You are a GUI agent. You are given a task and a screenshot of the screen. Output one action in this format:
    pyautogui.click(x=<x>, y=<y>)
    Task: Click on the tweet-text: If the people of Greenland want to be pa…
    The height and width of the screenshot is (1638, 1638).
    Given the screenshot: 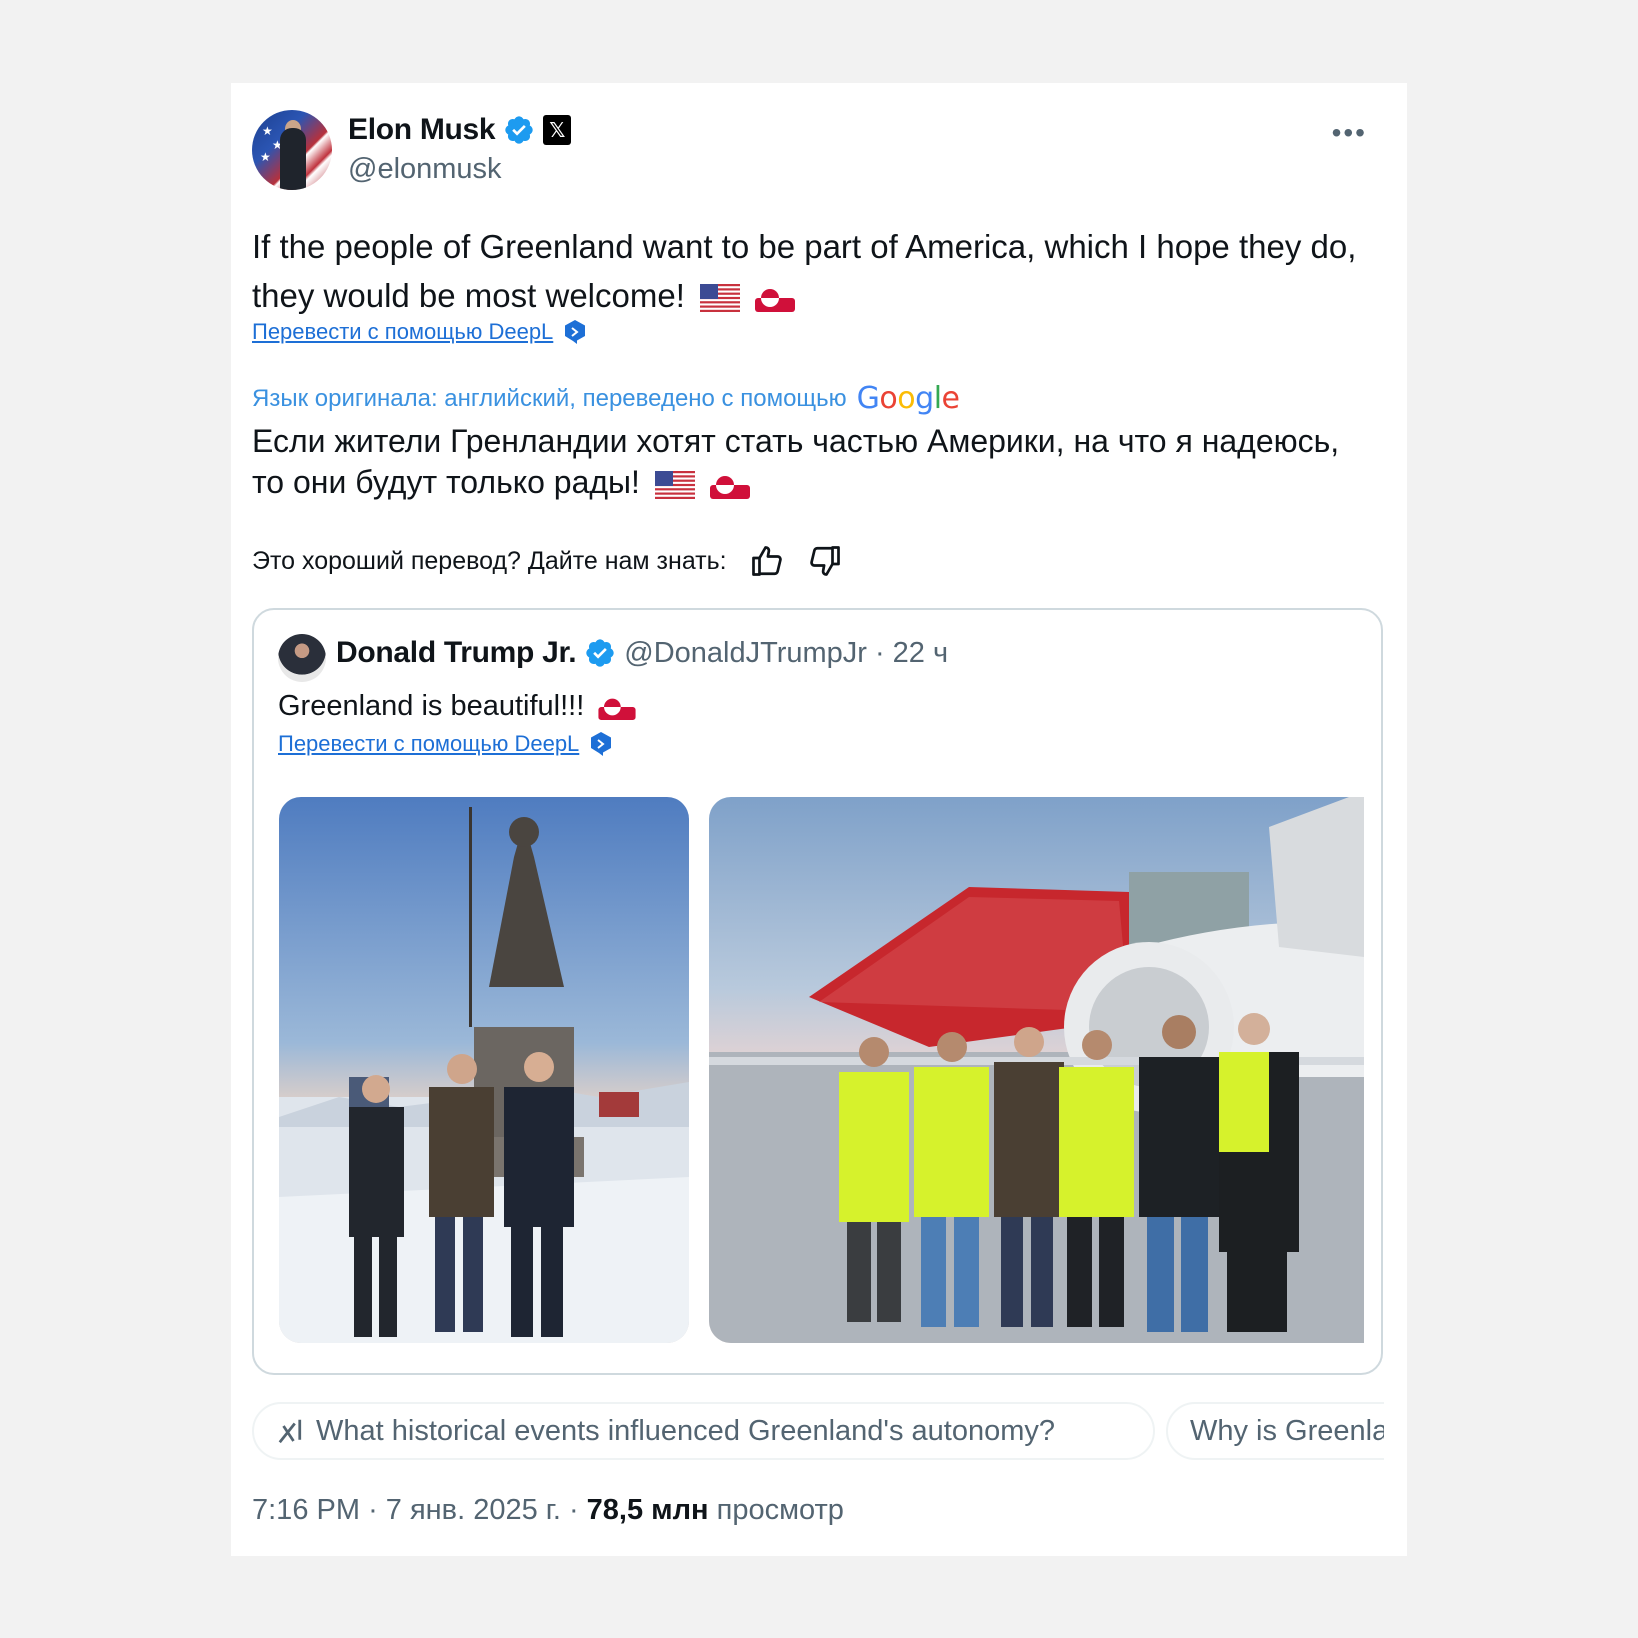 What is the action you would take?
    pyautogui.click(x=817, y=271)
    